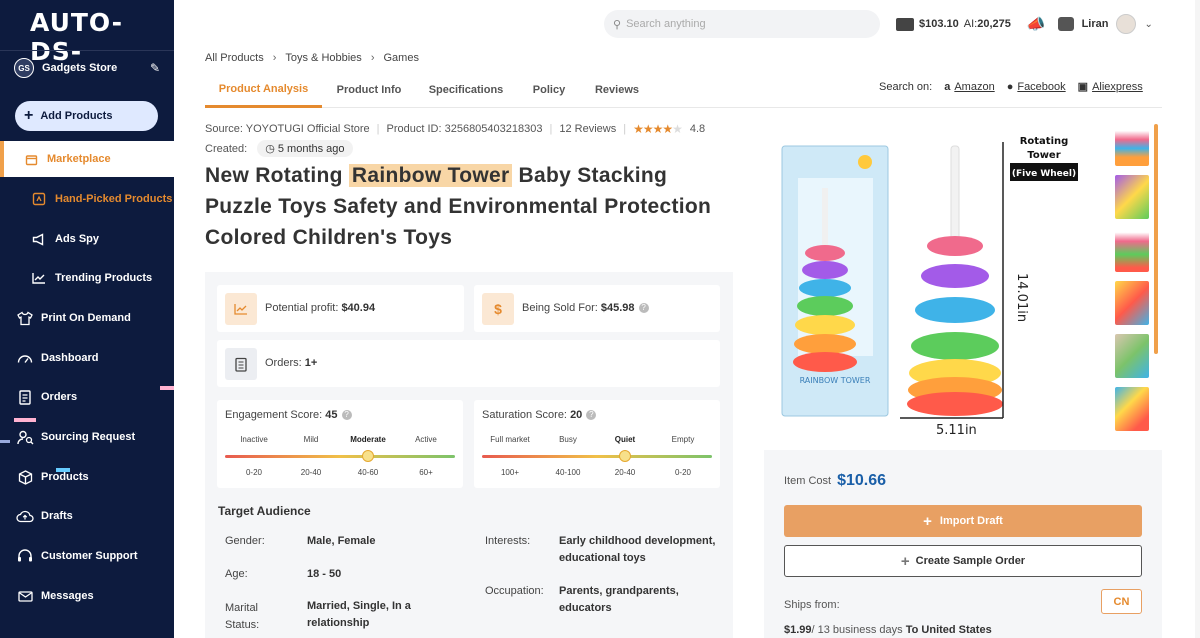 Image resolution: width=1200 pixels, height=638 pixels. Describe the element at coordinates (79, 159) in the screenshot. I see `sidebar-item-label: Marketplace` at that location.